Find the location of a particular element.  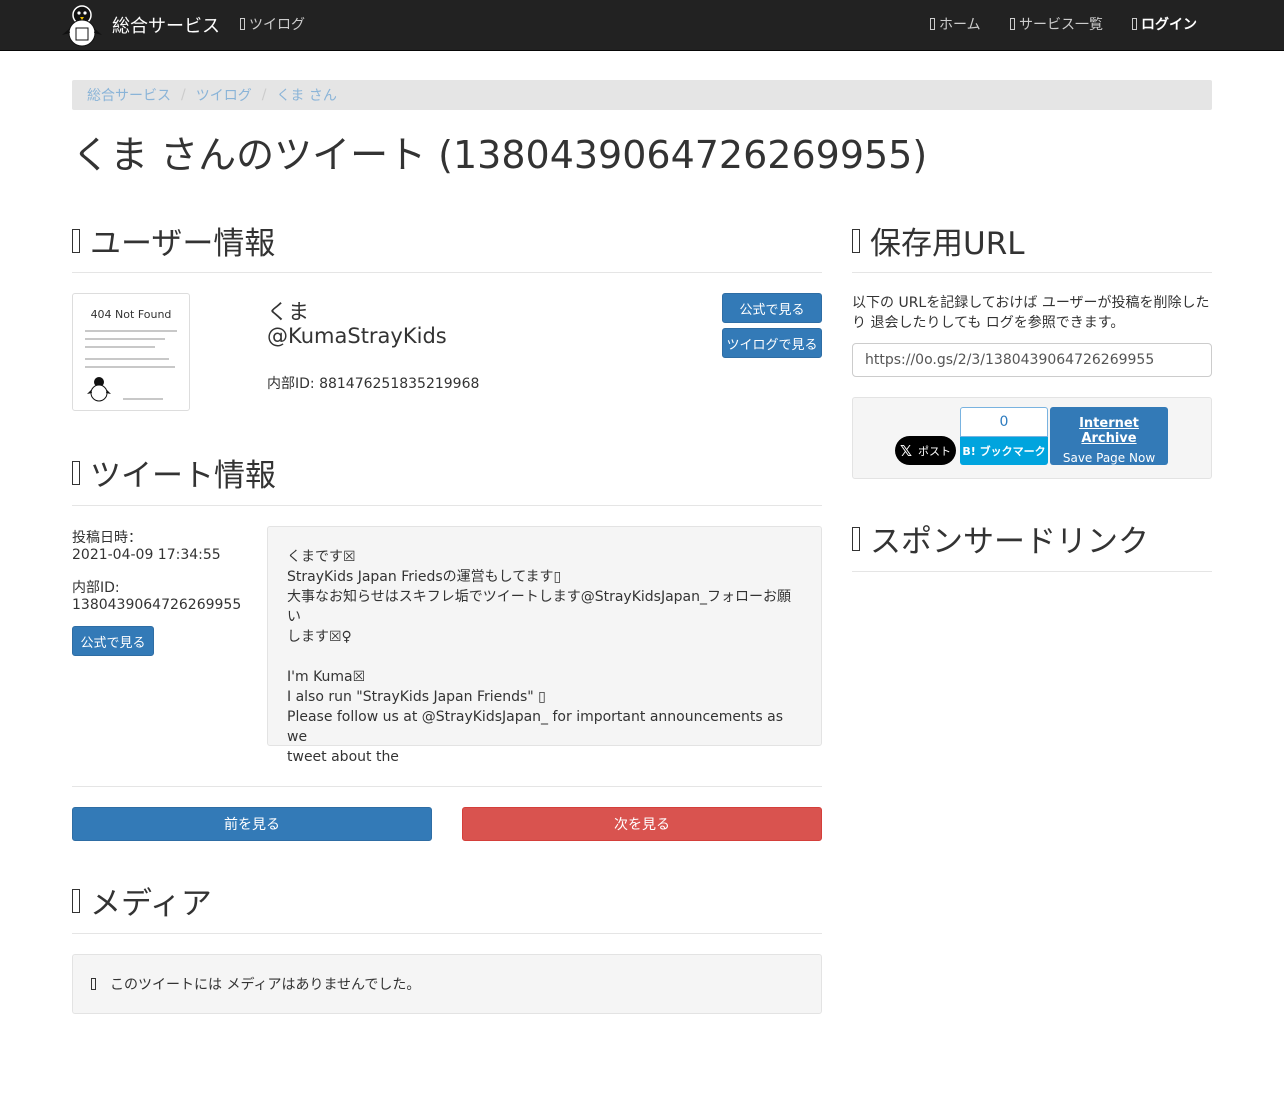

brand-link: 総合サービス is located at coordinates (140, 25).